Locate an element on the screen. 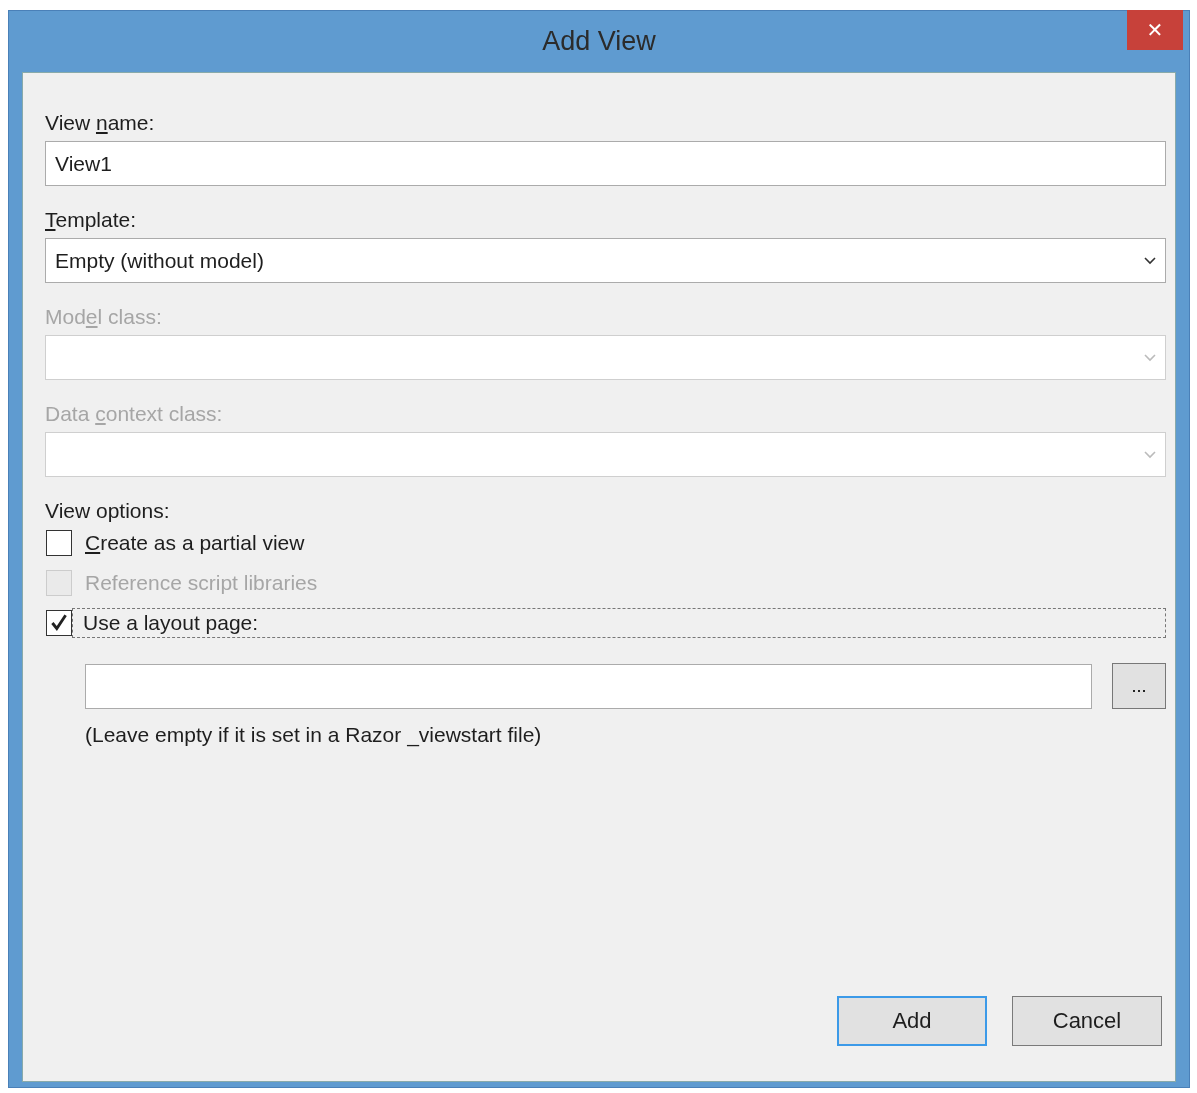  add-button: Add is located at coordinates (912, 1021).